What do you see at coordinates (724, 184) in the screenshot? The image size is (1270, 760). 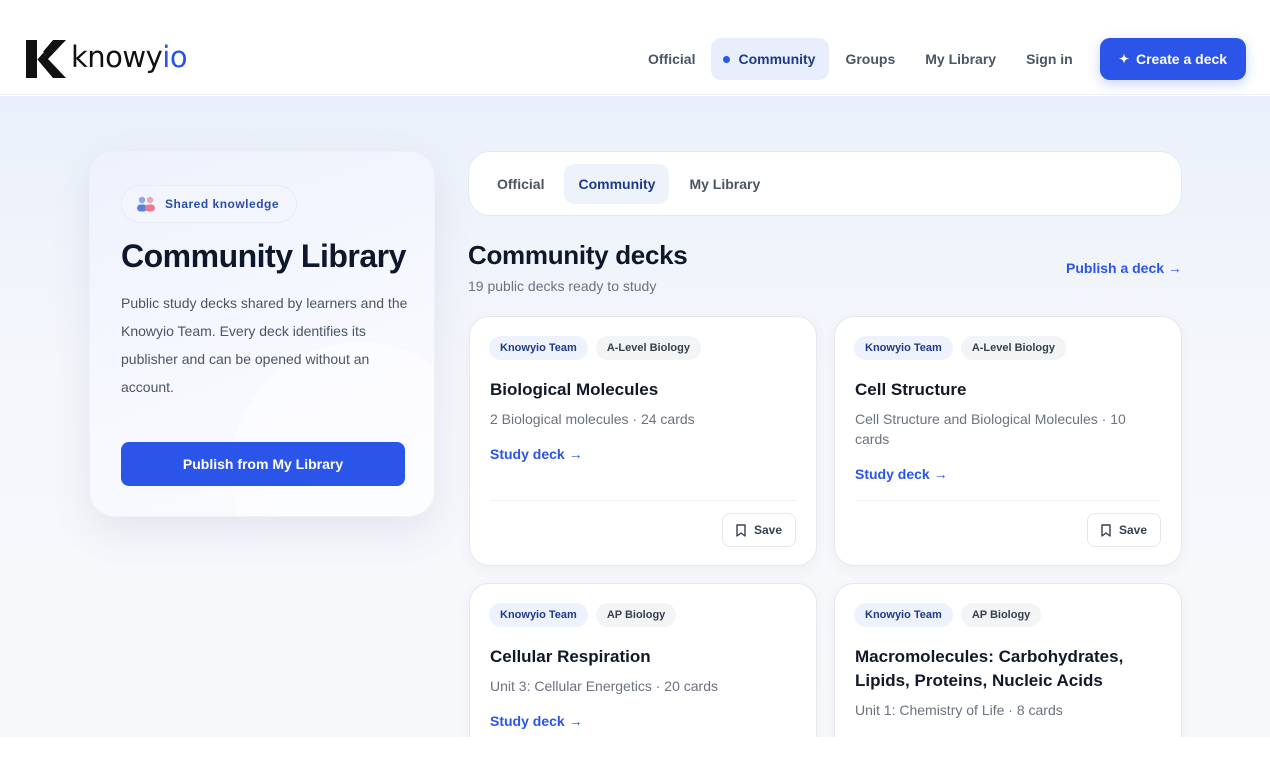 I see `tab-my-library: My Library` at bounding box center [724, 184].